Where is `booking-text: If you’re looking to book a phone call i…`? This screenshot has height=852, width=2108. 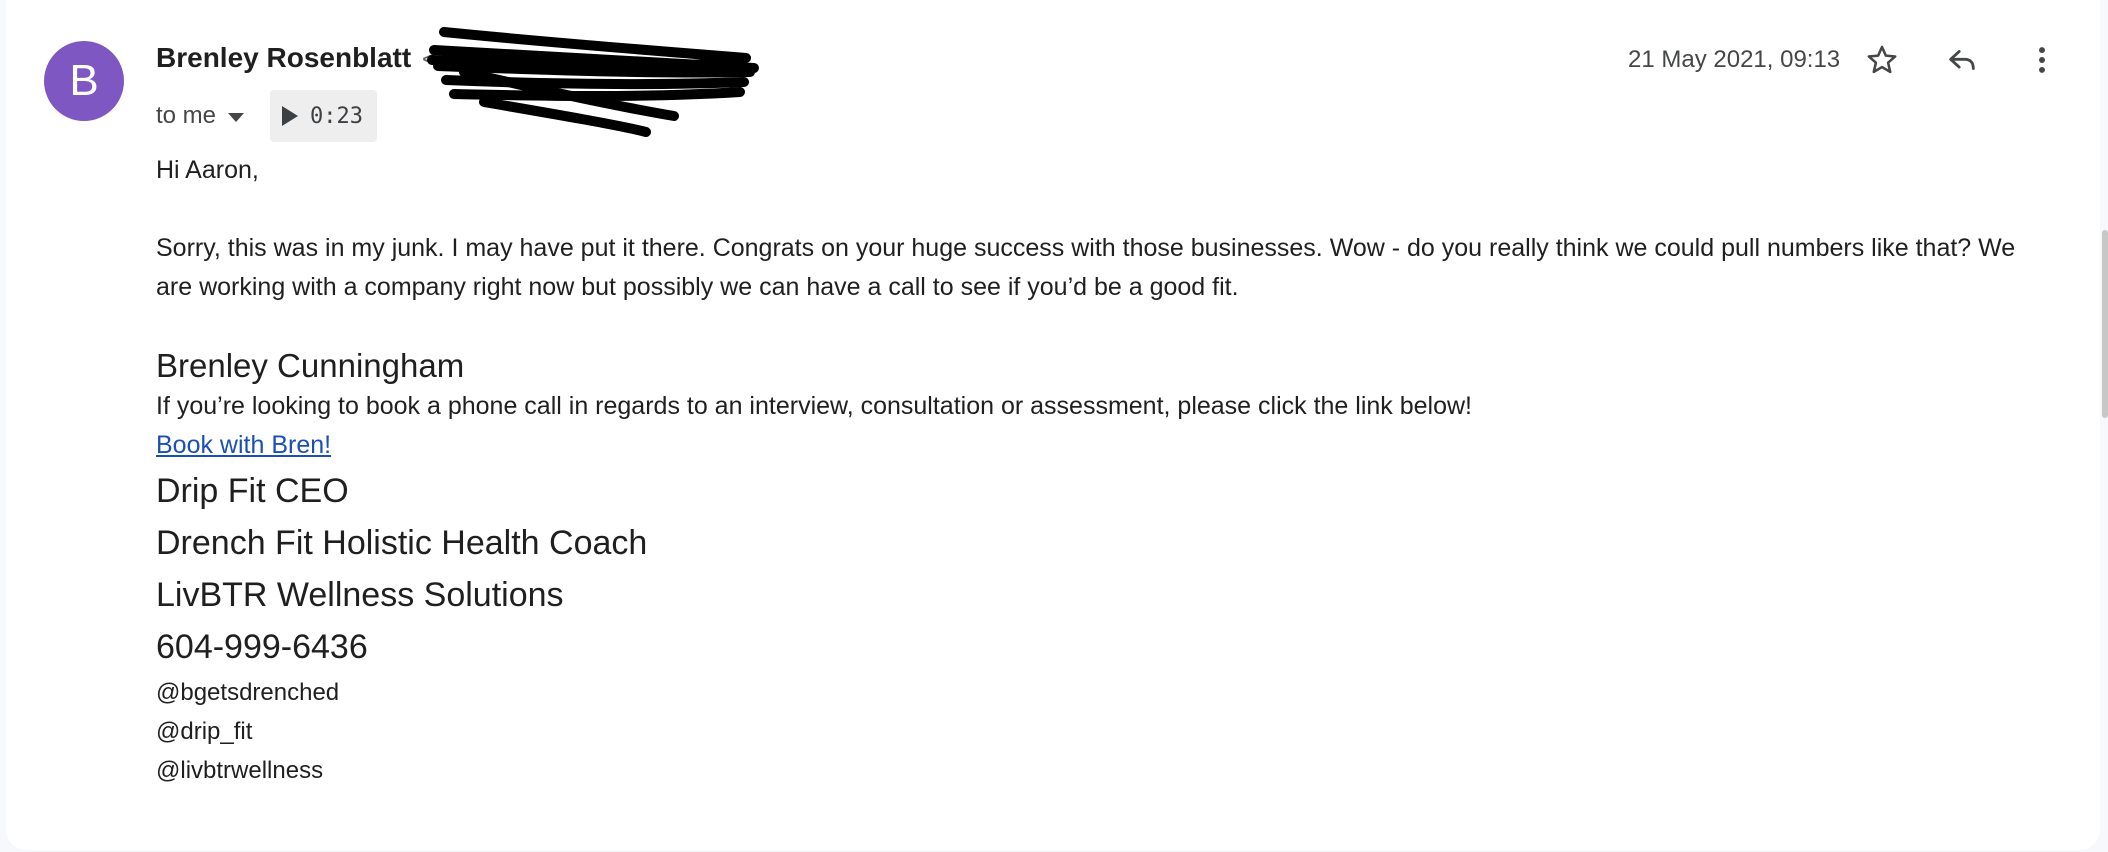 booking-text: If you’re looking to book a phone call i… is located at coordinates (814, 406).